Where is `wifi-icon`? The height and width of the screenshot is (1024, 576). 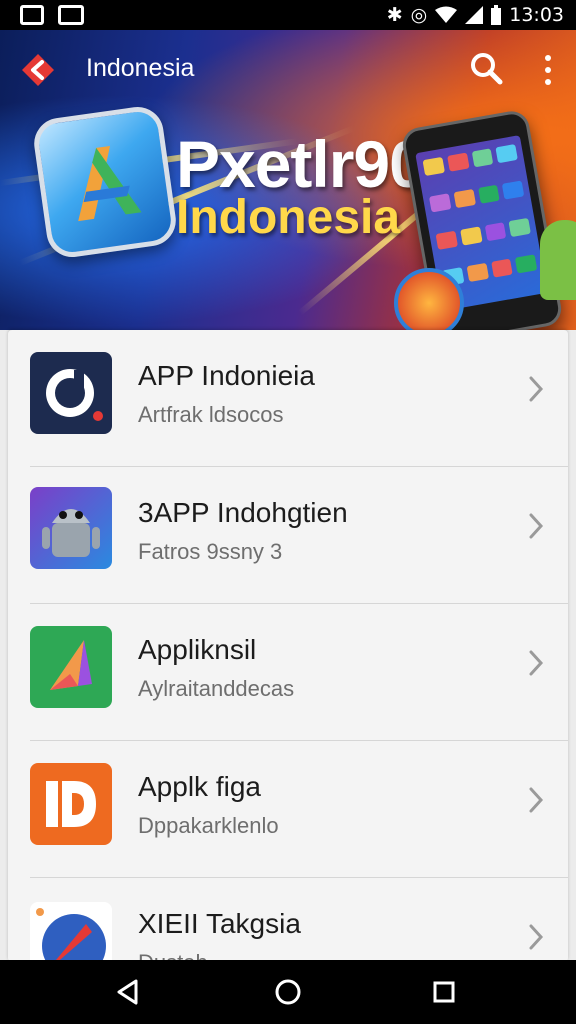 wifi-icon is located at coordinates (446, 14).